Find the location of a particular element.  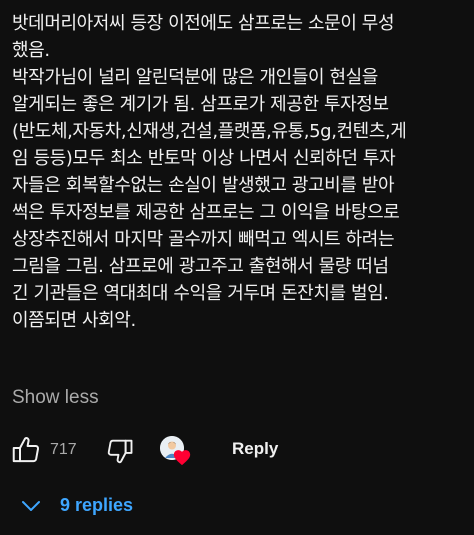

dislike-button is located at coordinates (121, 452).